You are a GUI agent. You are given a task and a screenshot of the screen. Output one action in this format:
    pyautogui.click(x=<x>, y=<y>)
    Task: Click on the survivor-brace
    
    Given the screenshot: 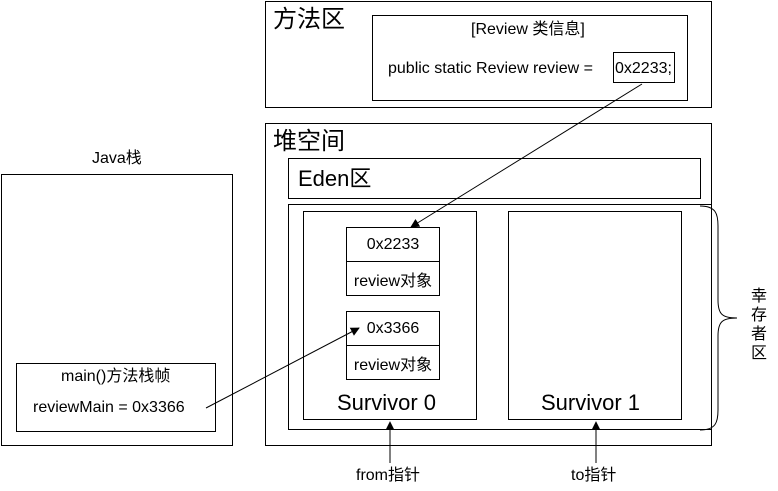 What is the action you would take?
    pyautogui.click(x=718, y=318)
    